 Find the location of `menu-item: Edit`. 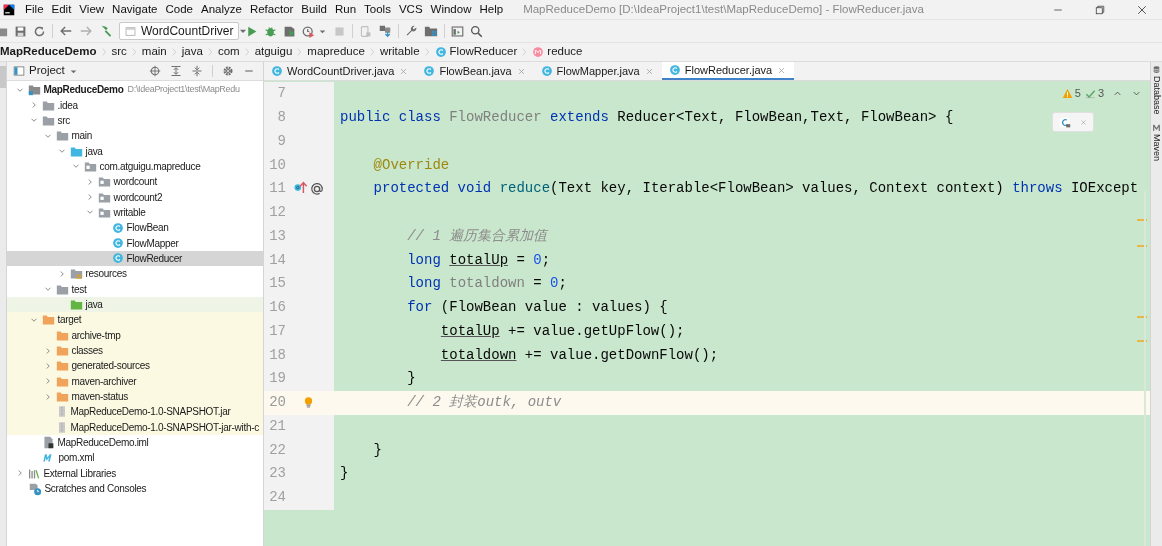

menu-item: Edit is located at coordinates (61, 9).